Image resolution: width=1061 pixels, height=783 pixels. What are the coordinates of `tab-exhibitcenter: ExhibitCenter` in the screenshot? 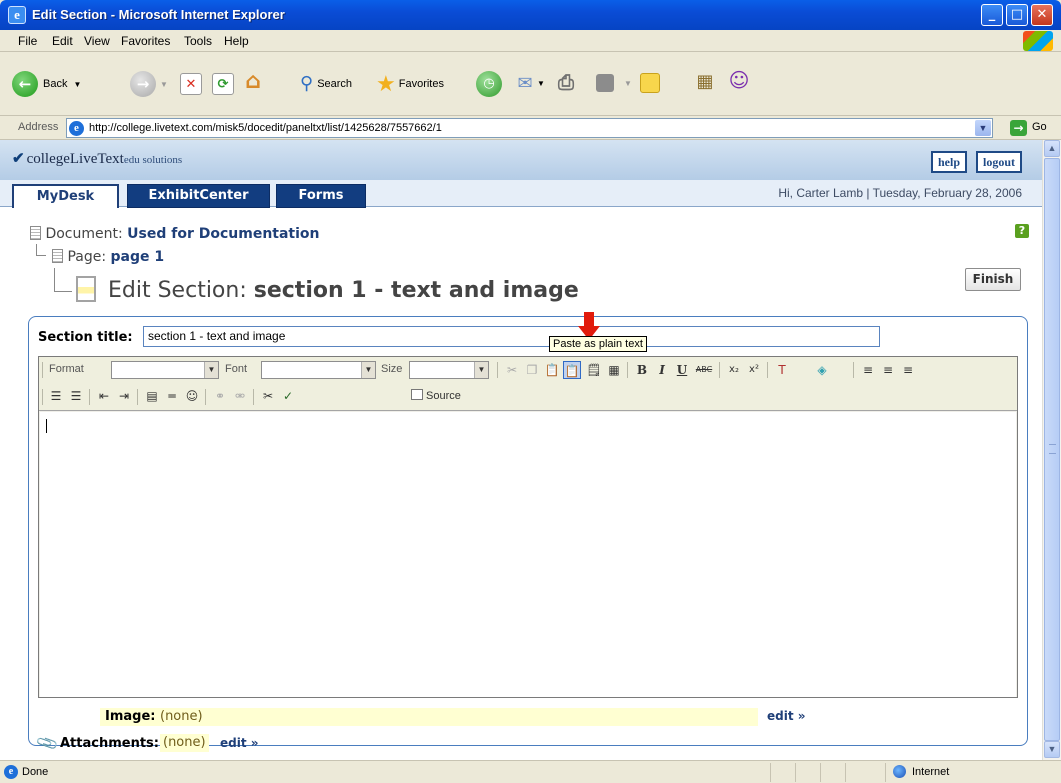 It's located at (198, 196).